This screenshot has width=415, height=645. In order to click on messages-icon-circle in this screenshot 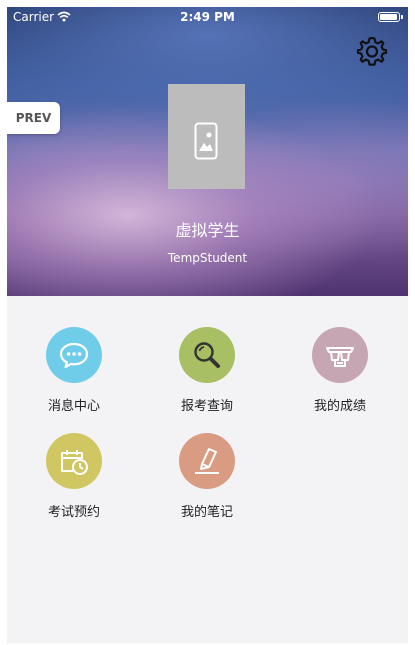, I will do `click(74, 355)`.